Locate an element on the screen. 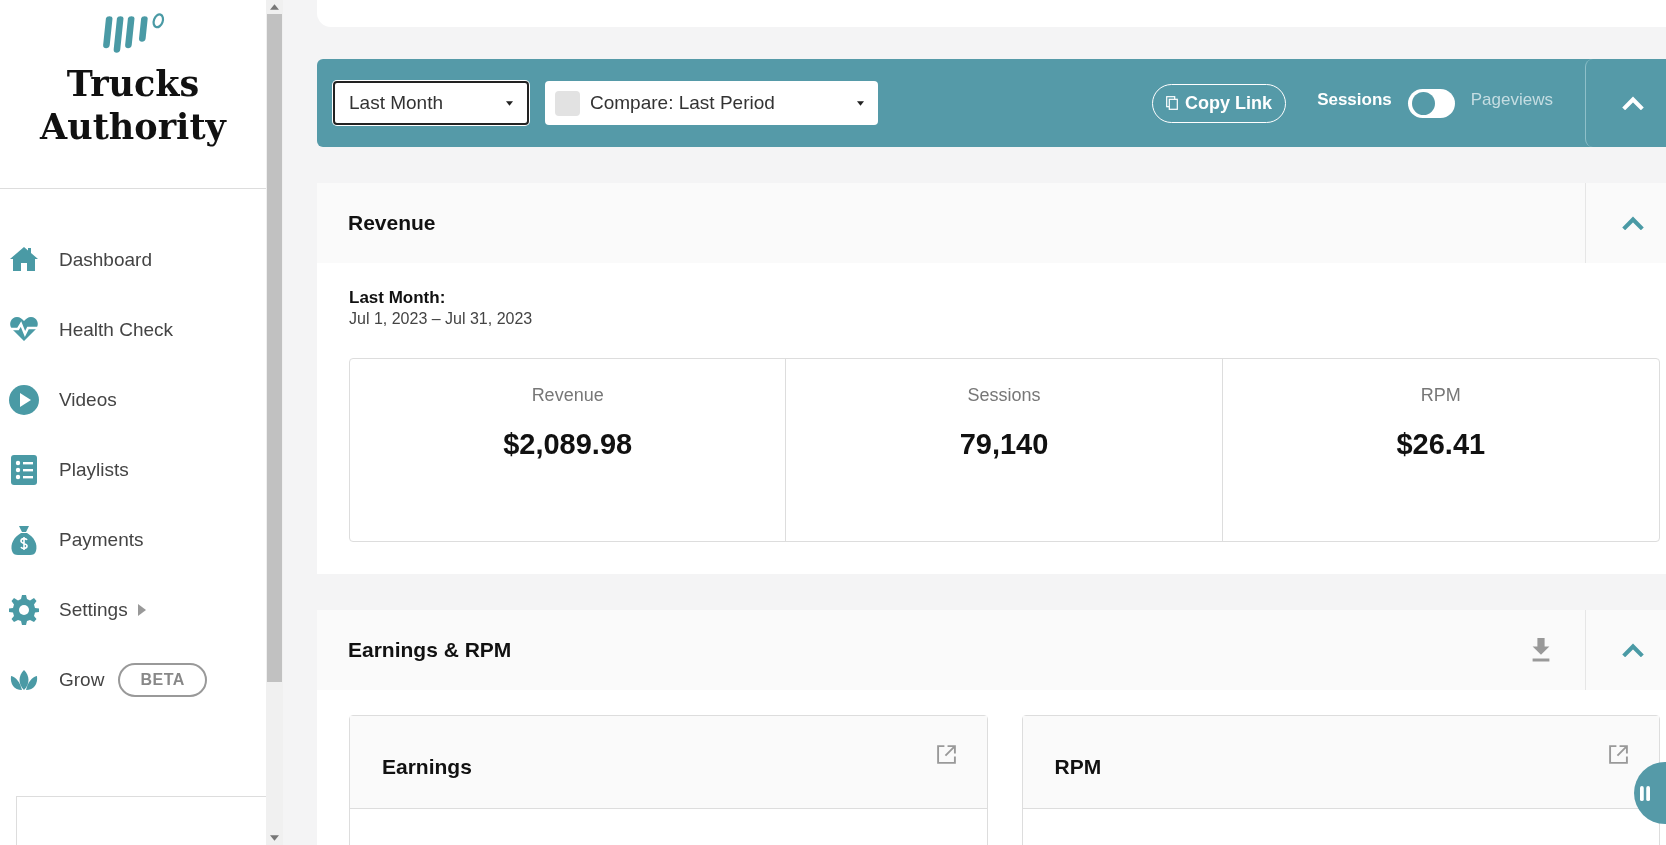 The height and width of the screenshot is (845, 1666). stat-value: $2,089.98 is located at coordinates (568, 444).